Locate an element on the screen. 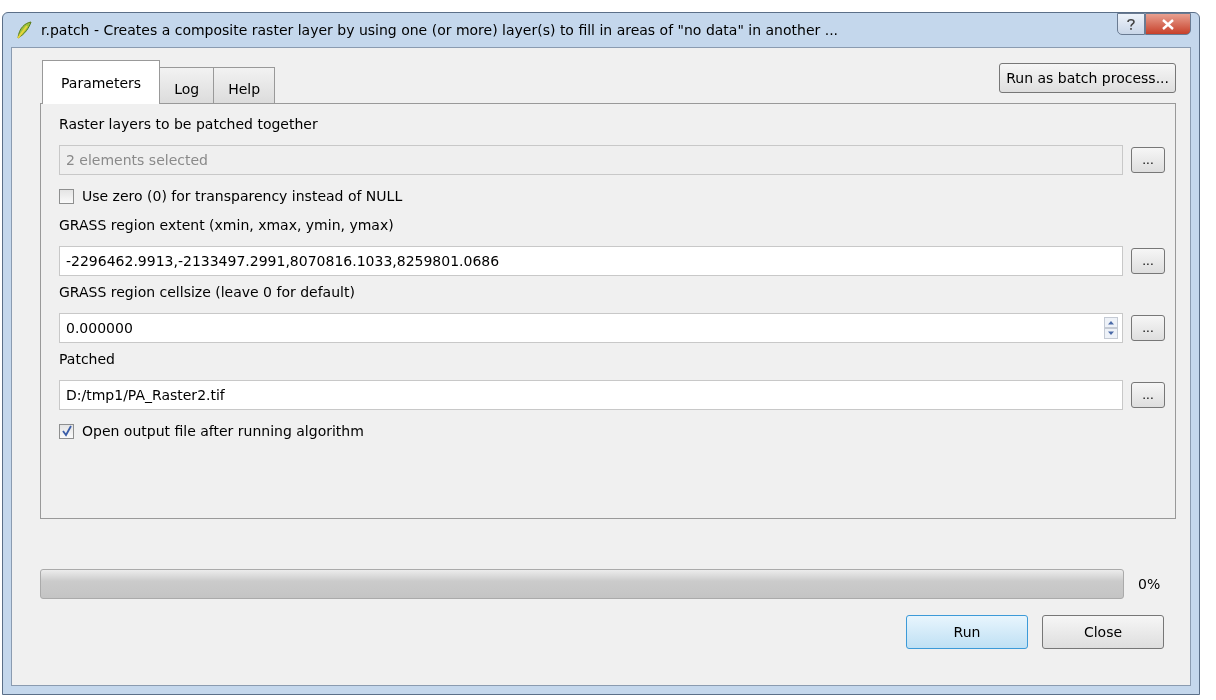 The image size is (1216, 700). field-label: Patched is located at coordinates (87, 360).